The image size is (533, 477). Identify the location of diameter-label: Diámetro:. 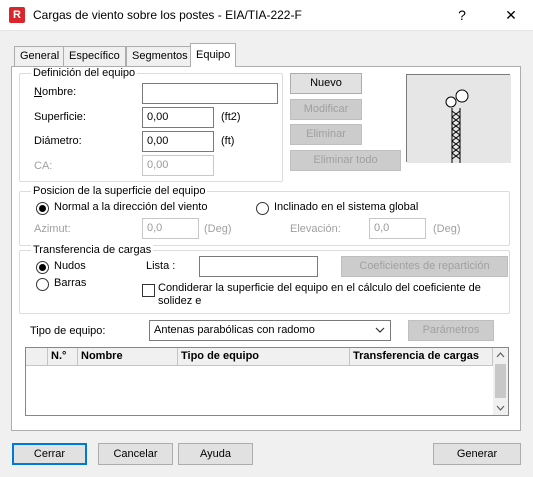
(58, 141).